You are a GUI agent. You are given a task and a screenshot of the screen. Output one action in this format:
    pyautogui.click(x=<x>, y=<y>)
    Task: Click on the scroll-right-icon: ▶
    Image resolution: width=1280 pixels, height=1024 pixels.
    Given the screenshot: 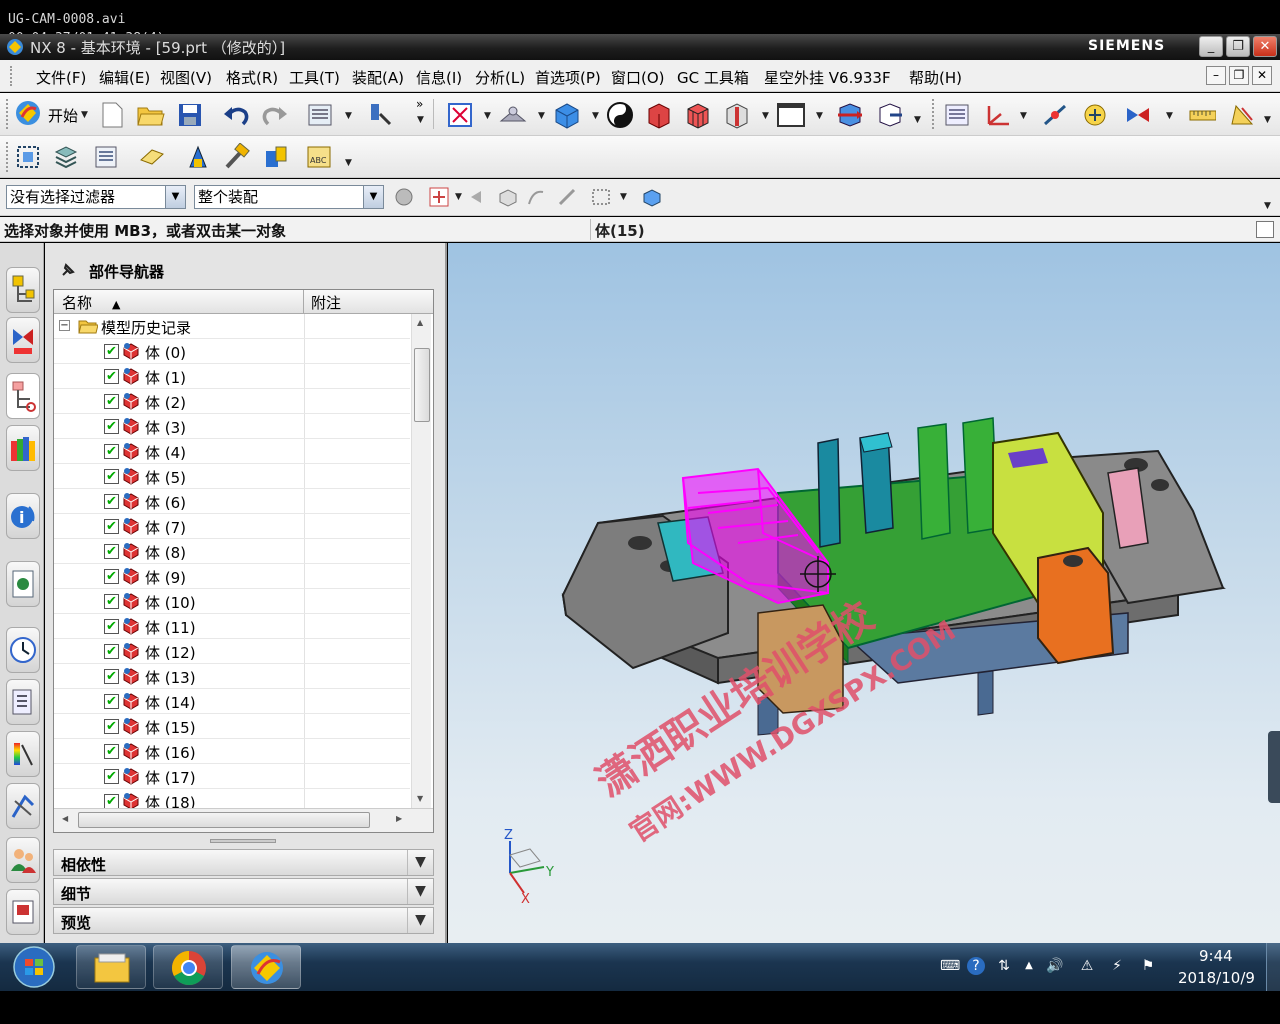 What is the action you would take?
    pyautogui.click(x=399, y=818)
    